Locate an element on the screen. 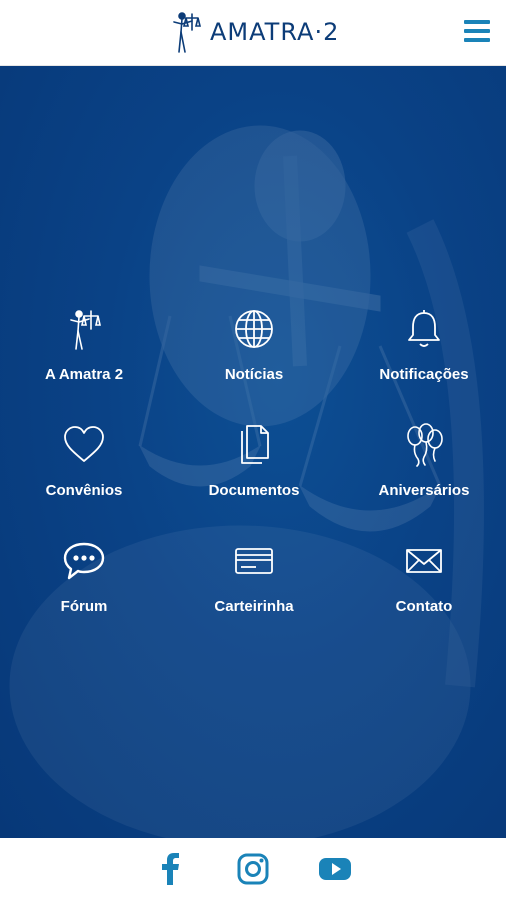  menu-item-label: Convênios is located at coordinates (84, 490).